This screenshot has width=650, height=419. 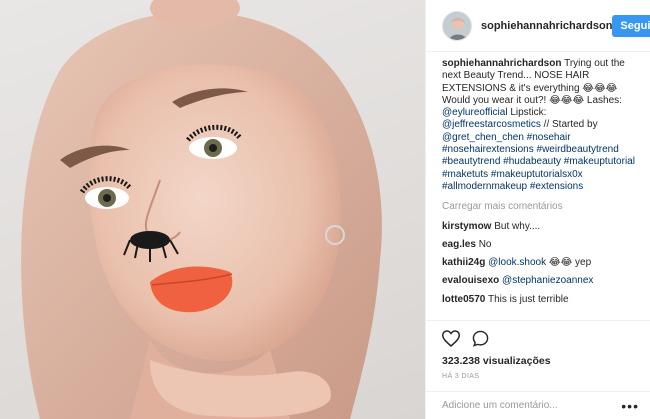 I want to click on hashtag-link: #extensions, so click(x=556, y=186).